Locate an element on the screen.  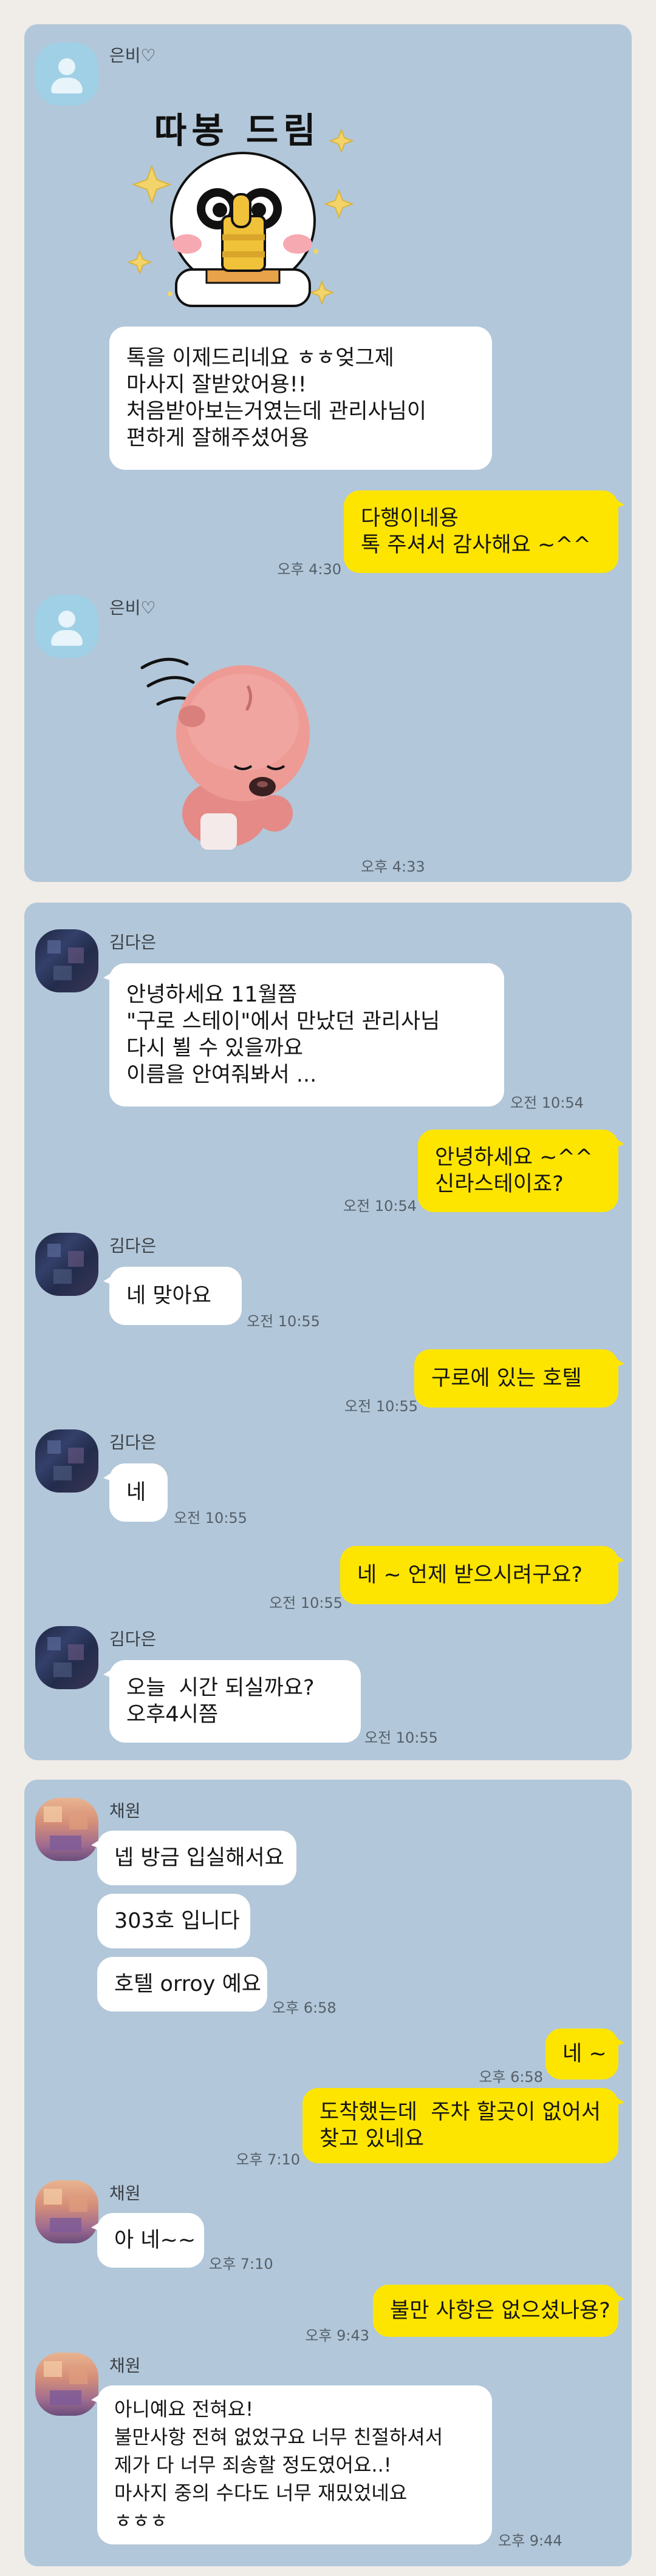
thumbs-up-character-sticker: 따봉 드림 is located at coordinates (249, 209).